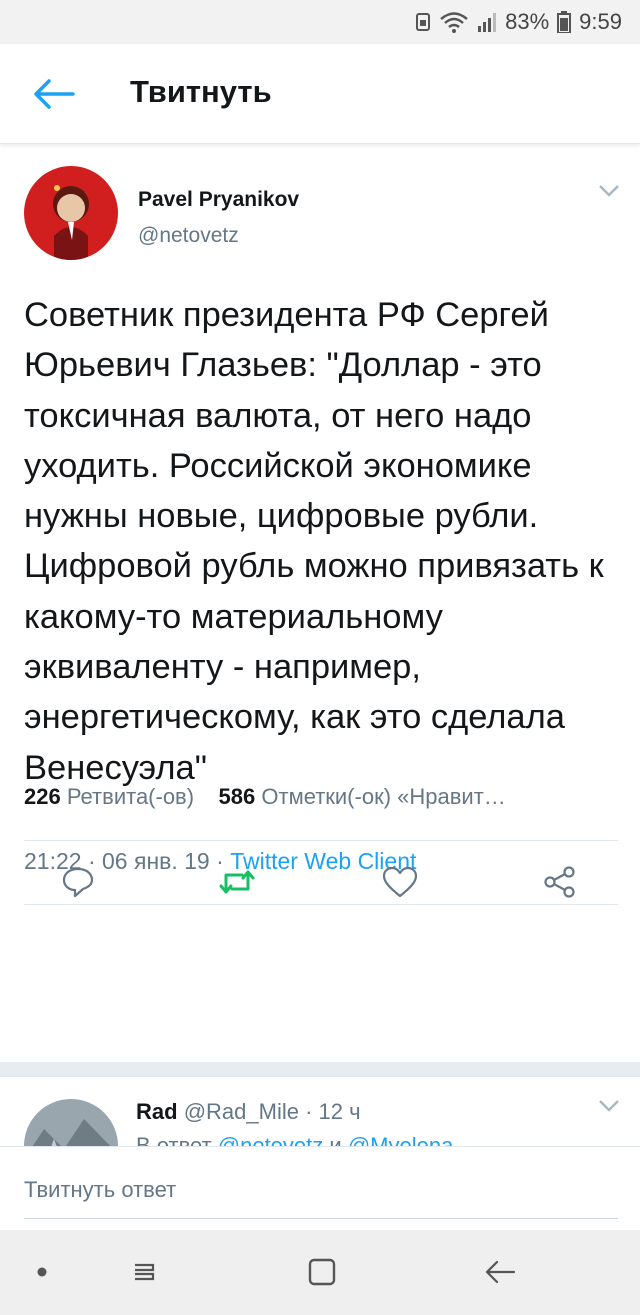  Describe the element at coordinates (201, 91) in the screenshot. I see `page-title: Твитнуть` at that location.